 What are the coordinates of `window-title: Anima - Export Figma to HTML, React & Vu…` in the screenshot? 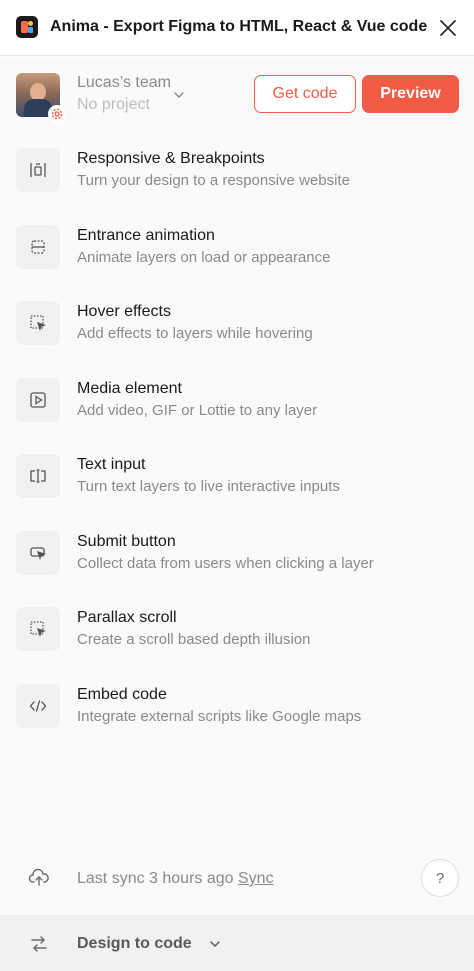 It's located at (239, 26).